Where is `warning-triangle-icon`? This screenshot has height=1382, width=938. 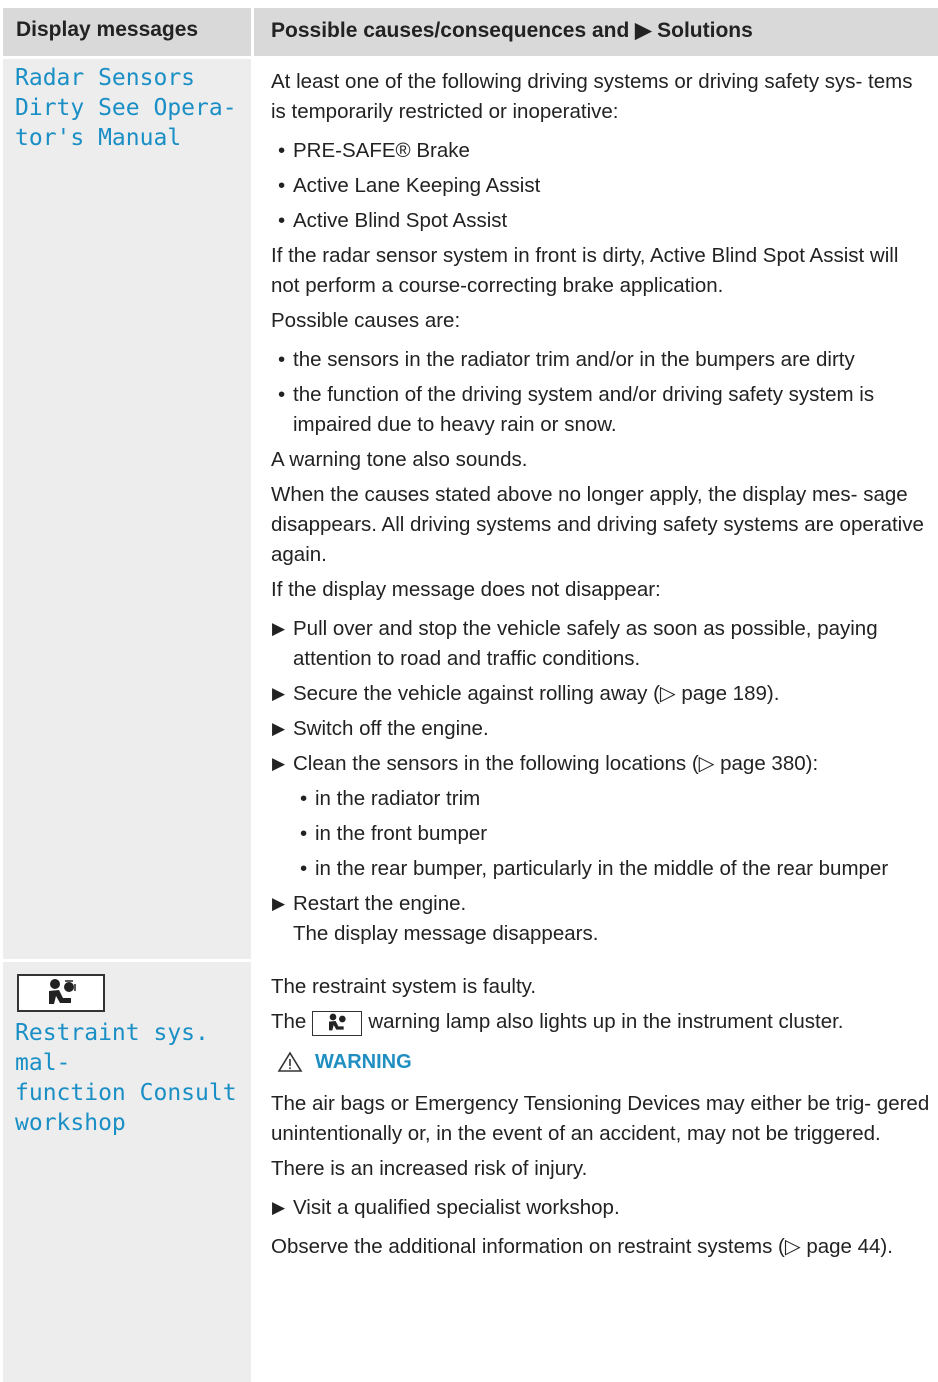
warning-triangle-icon is located at coordinates (290, 1061).